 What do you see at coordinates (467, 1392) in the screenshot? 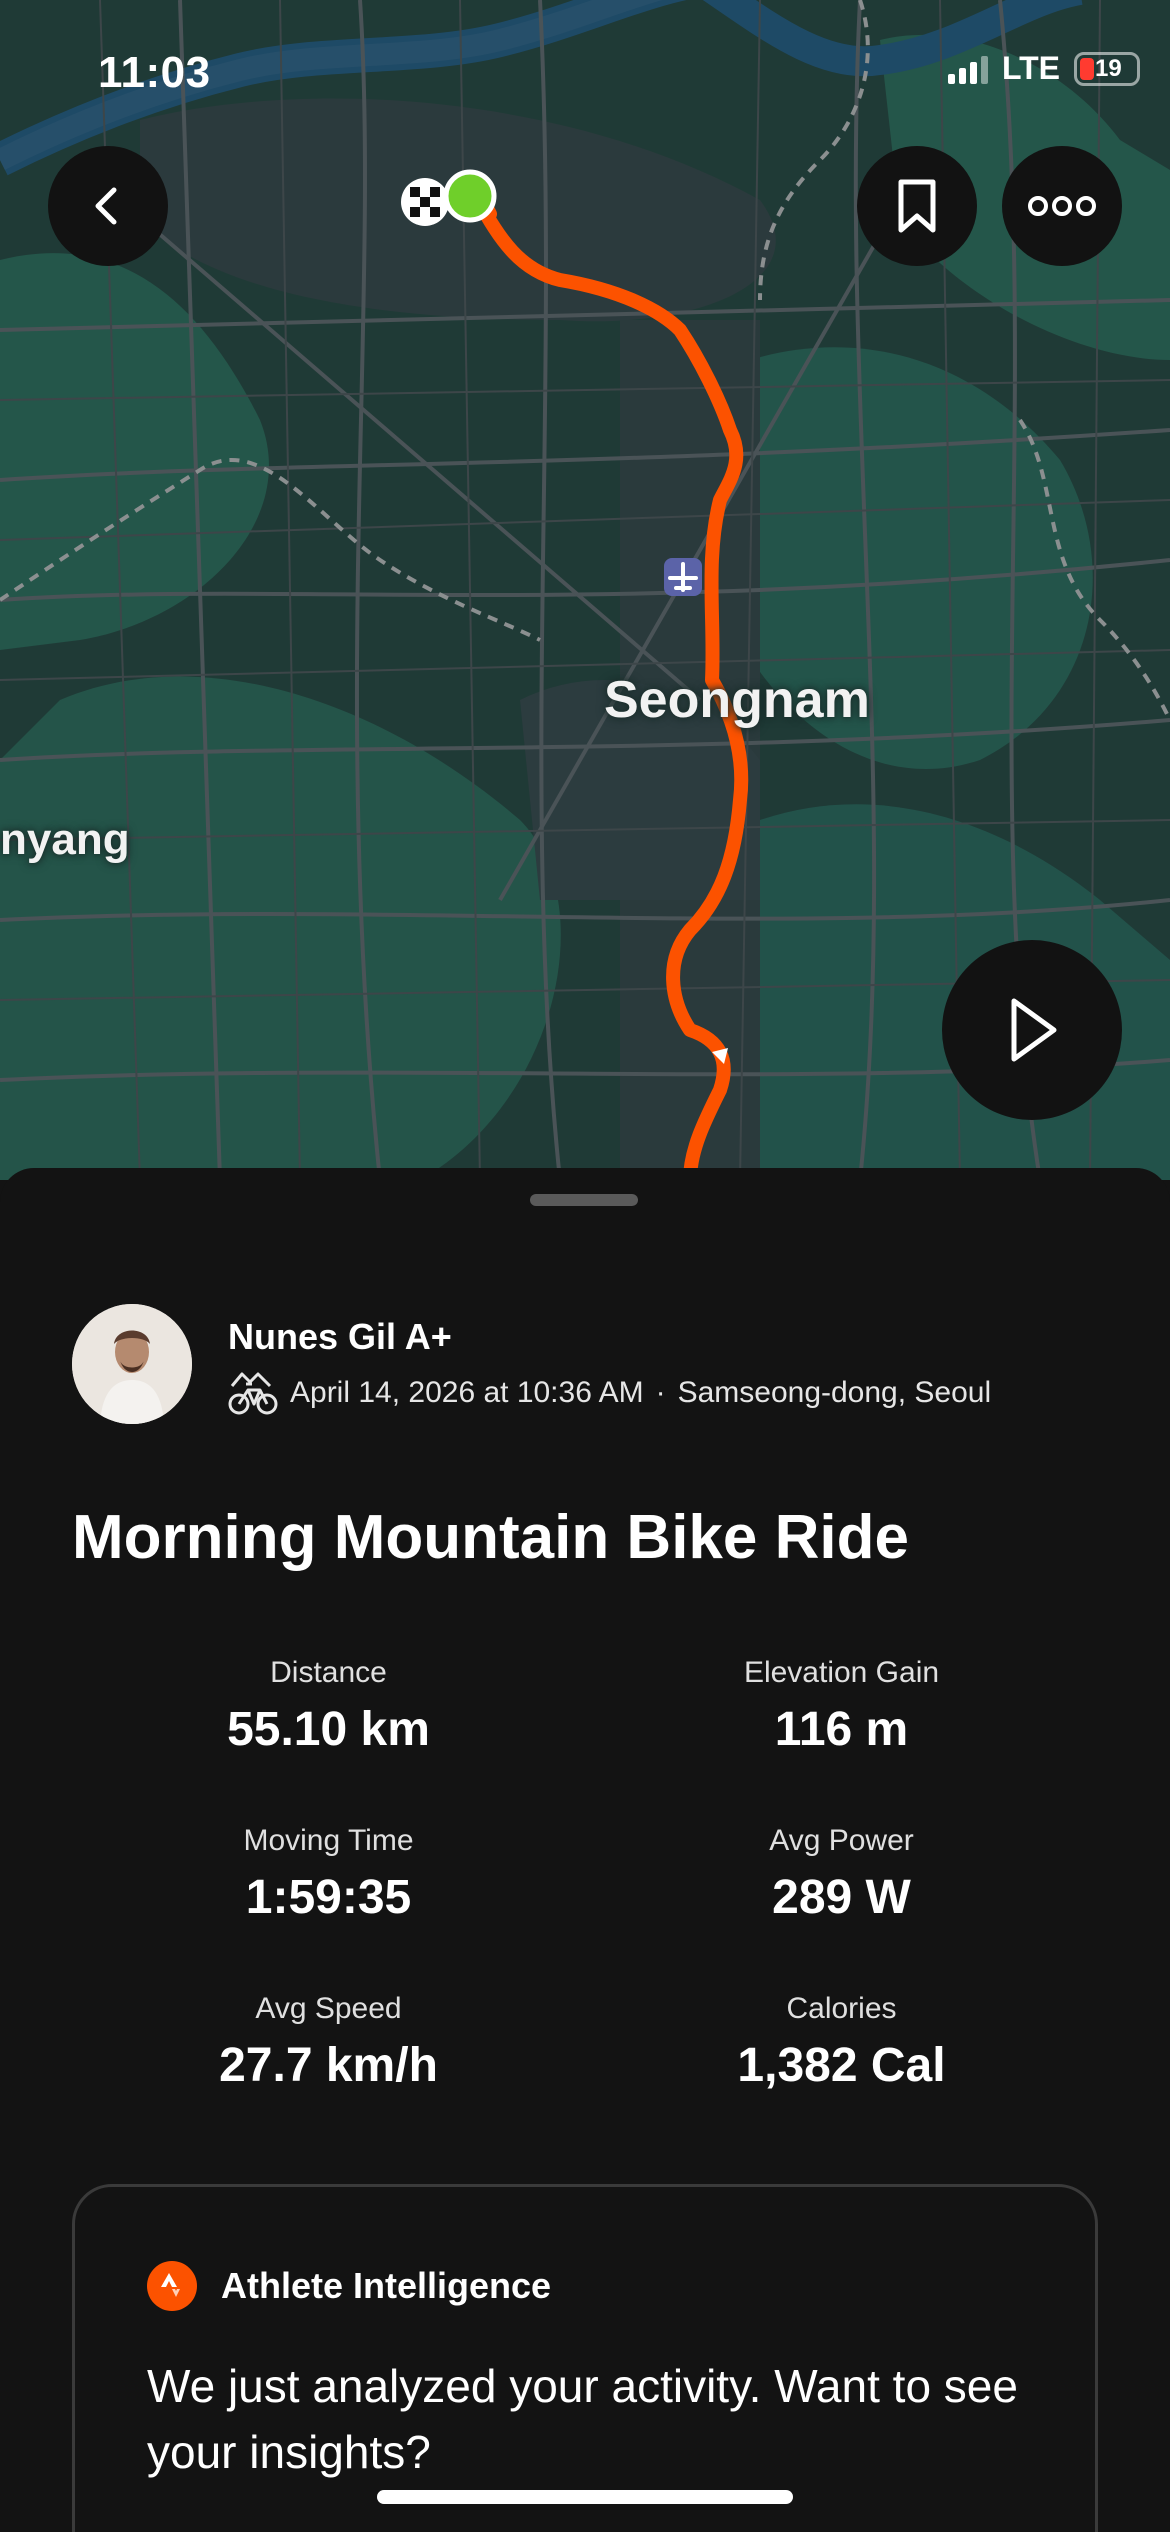
I see `activity-date: April 14, 2026 at 10:36 AM` at bounding box center [467, 1392].